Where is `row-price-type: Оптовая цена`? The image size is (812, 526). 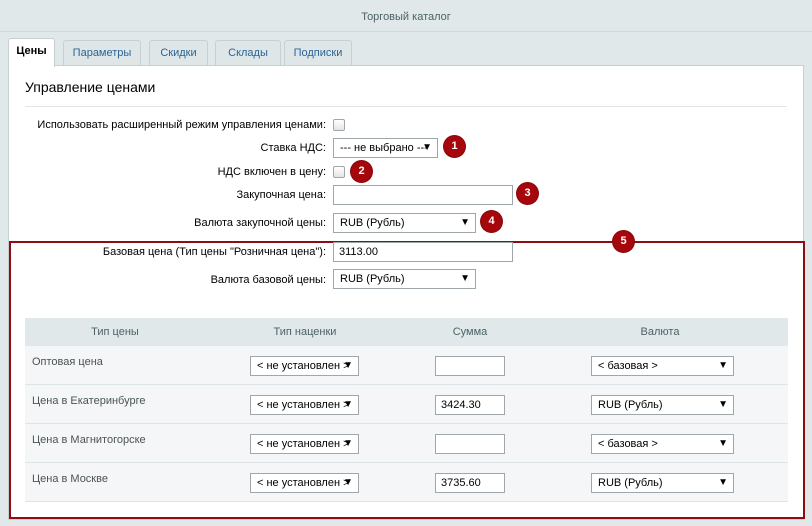
row-price-type: Оптовая цена is located at coordinates (67, 362).